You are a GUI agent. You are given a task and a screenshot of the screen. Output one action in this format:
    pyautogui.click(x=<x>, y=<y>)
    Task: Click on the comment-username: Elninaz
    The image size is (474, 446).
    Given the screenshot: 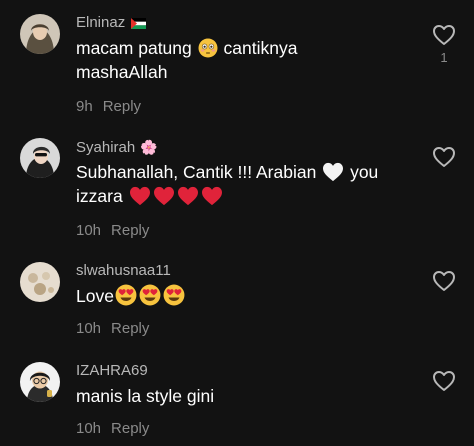 What is the action you would take?
    pyautogui.click(x=111, y=23)
    